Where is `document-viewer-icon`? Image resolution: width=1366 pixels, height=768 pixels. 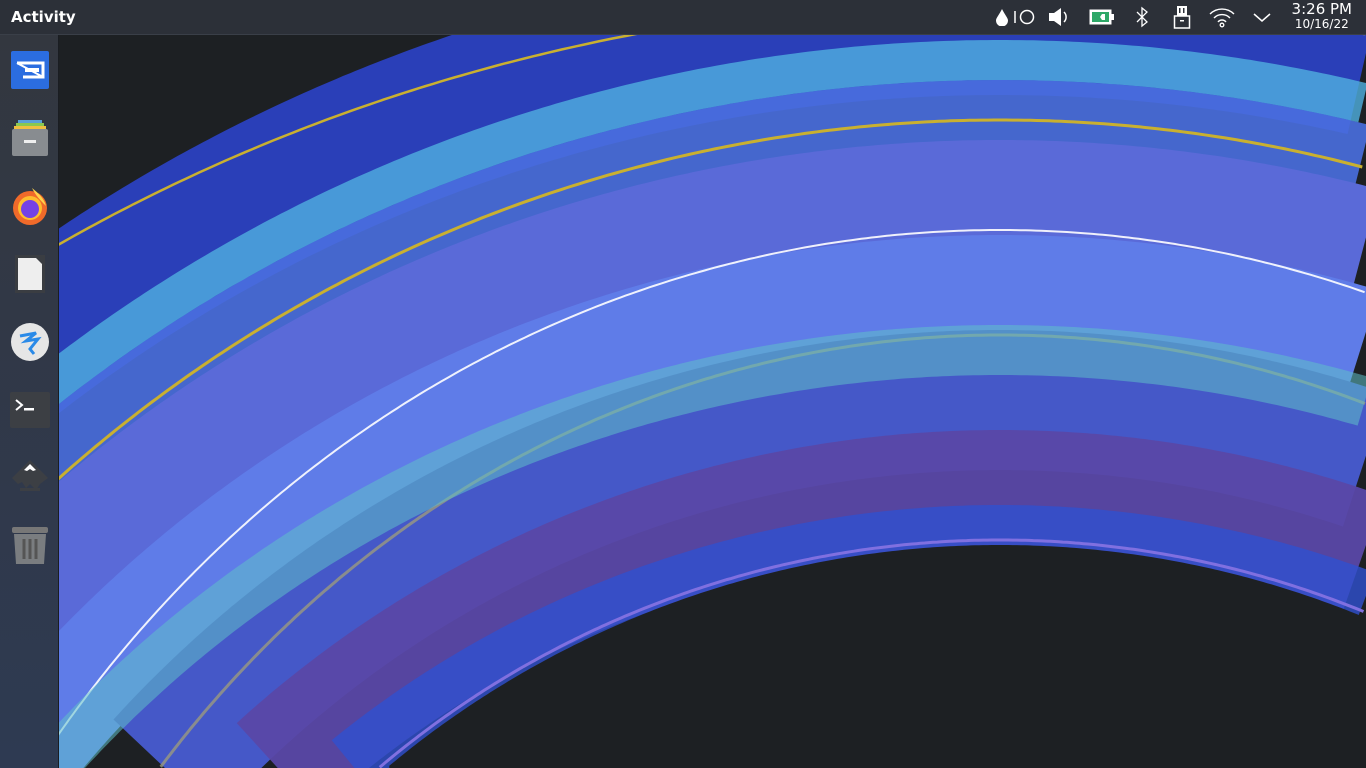
document-viewer-icon is located at coordinates (30, 274).